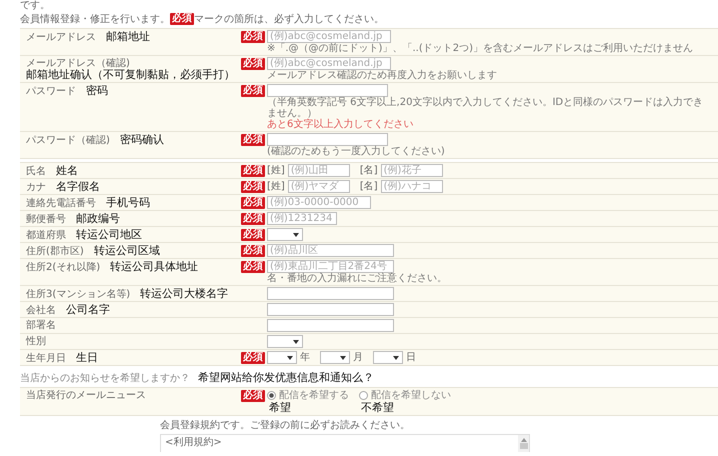 The width and height of the screenshot is (718, 456). What do you see at coordinates (330, 250) in the screenshot?
I see `text-field: (例)品川区` at bounding box center [330, 250].